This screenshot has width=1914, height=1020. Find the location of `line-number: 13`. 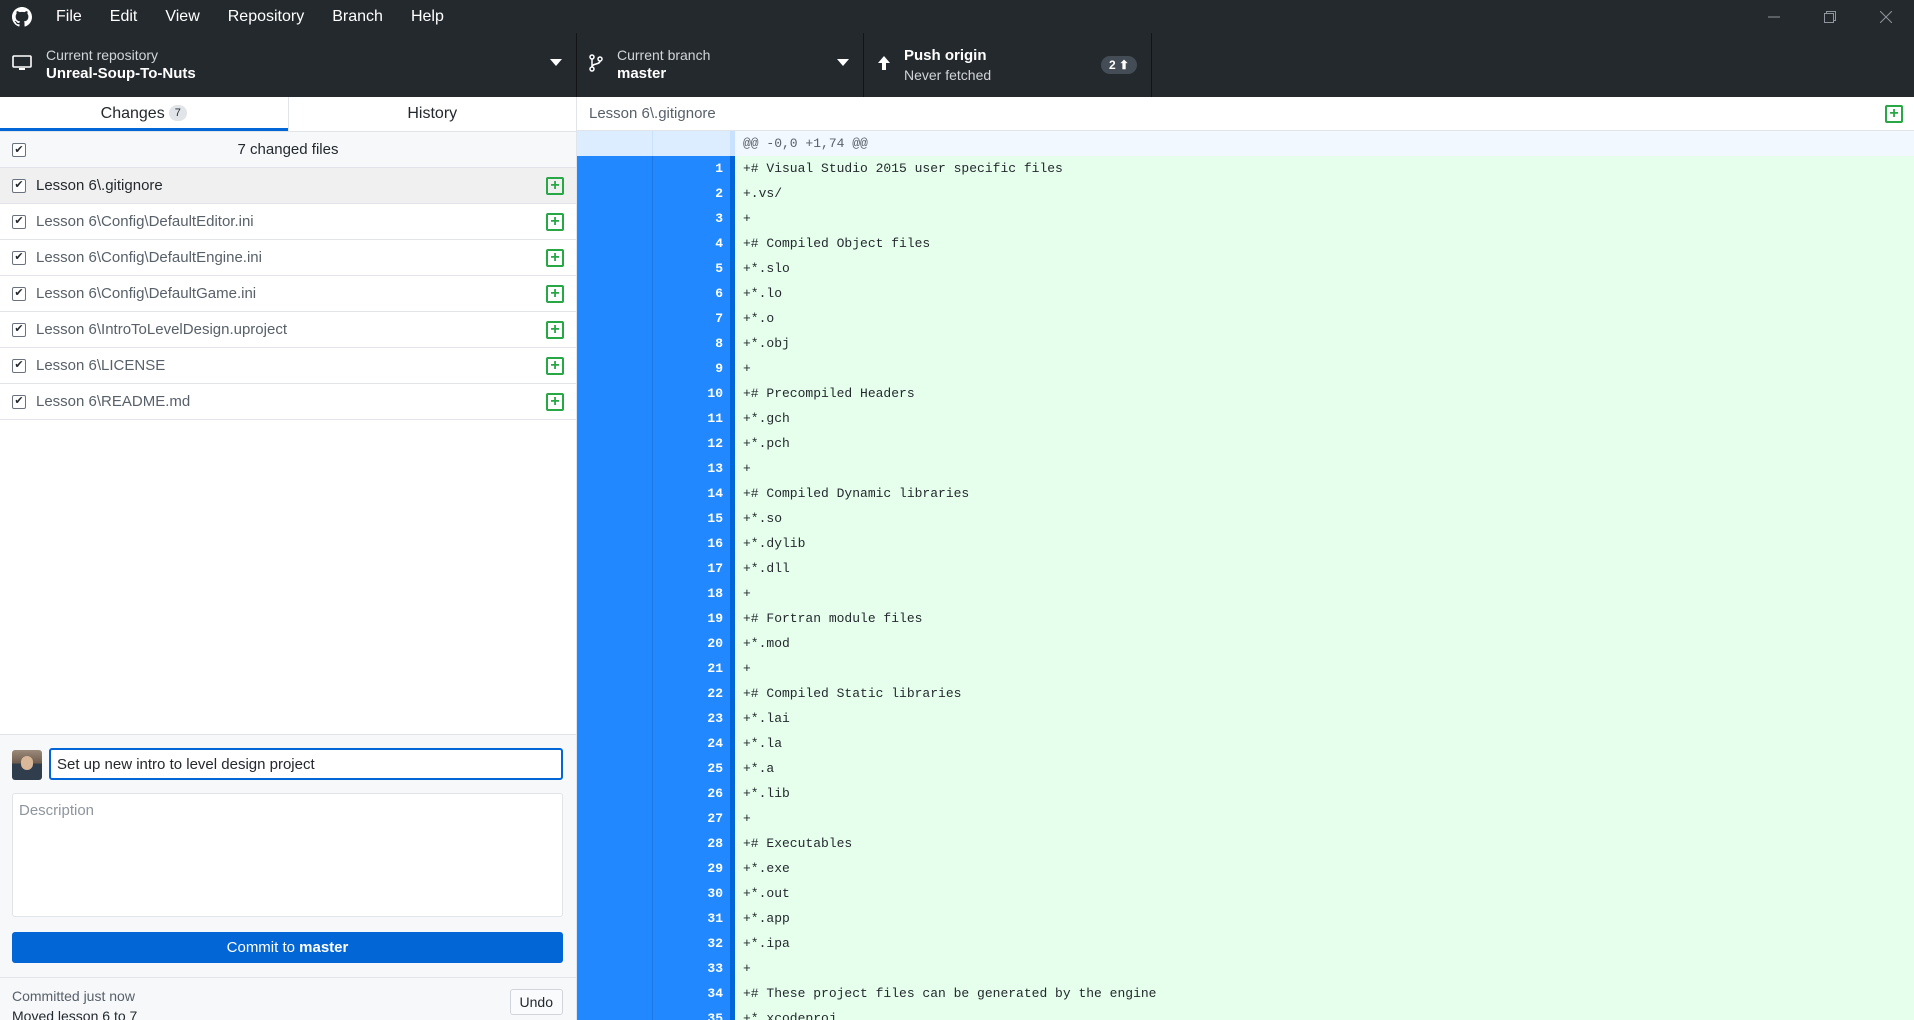

line-number: 13 is located at coordinates (691, 468).